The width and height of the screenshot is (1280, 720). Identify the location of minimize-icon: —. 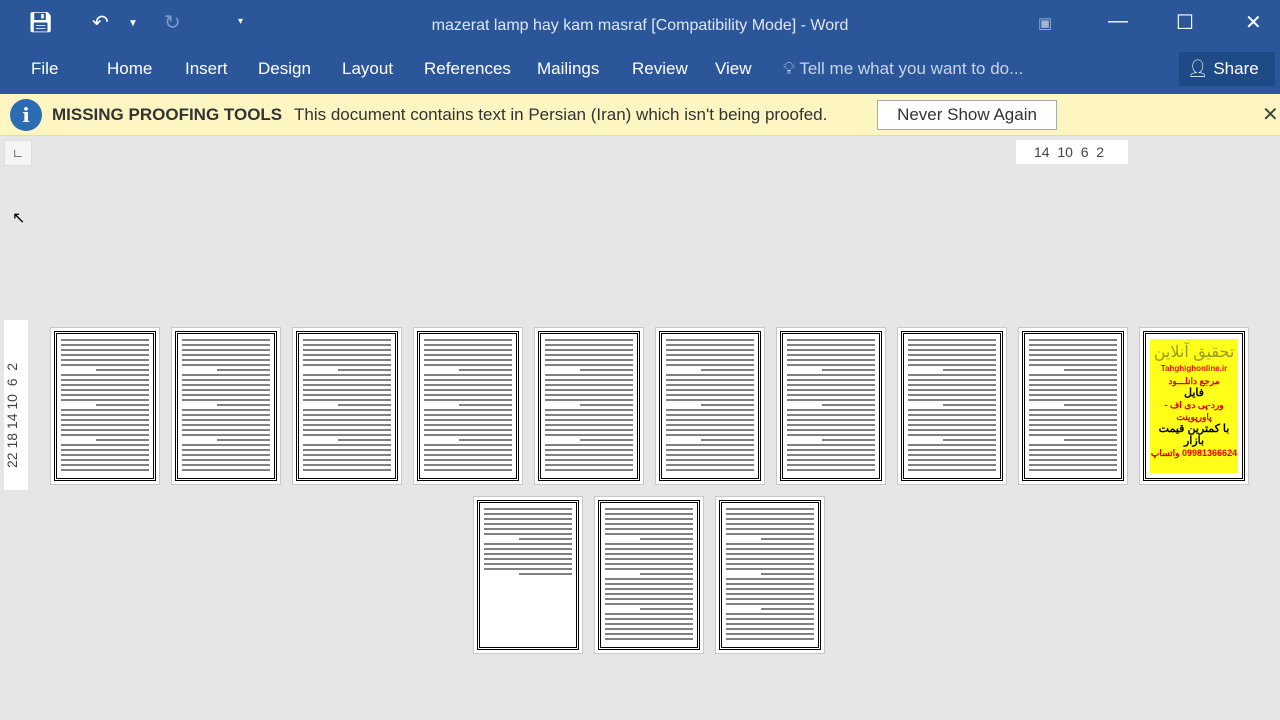
(1118, 21).